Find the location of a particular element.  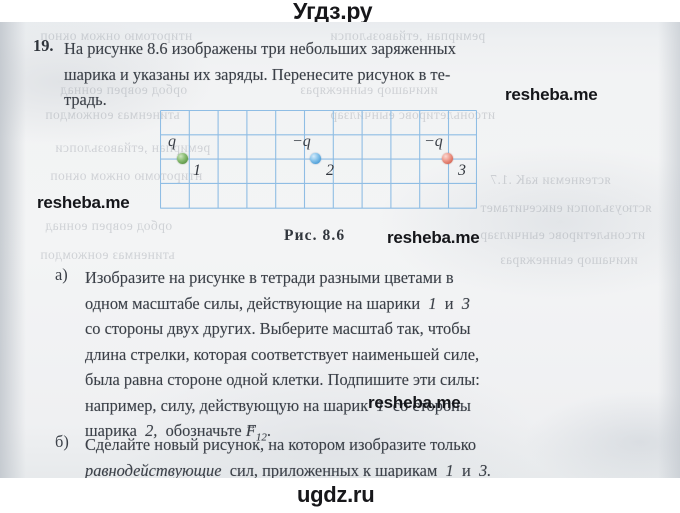

charge-label-2: −q is located at coordinates (301, 141).